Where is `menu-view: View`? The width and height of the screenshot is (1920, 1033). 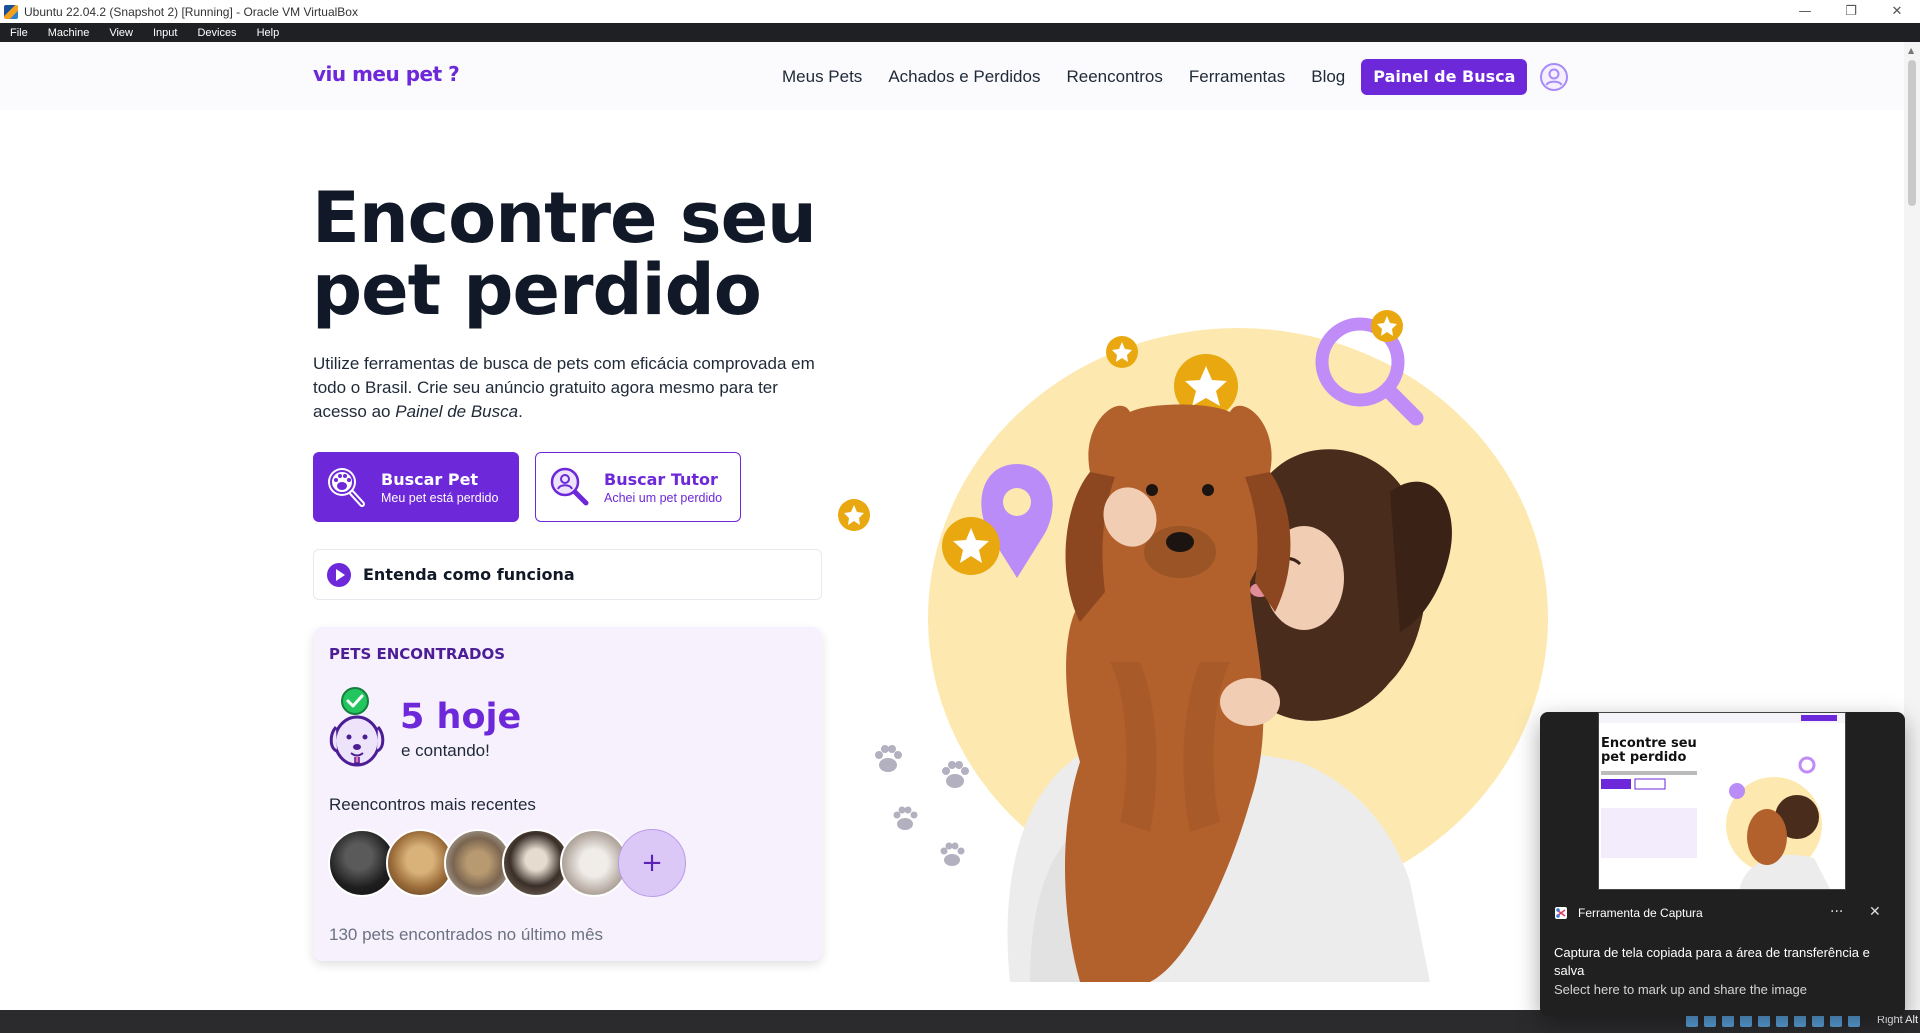
menu-view: View is located at coordinates (121, 33).